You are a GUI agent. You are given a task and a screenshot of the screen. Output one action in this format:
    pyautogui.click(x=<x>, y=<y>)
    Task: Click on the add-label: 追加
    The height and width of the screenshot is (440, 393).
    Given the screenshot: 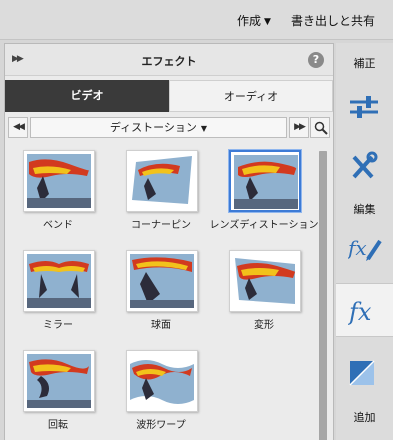 What is the action you would take?
    pyautogui.click(x=364, y=417)
    